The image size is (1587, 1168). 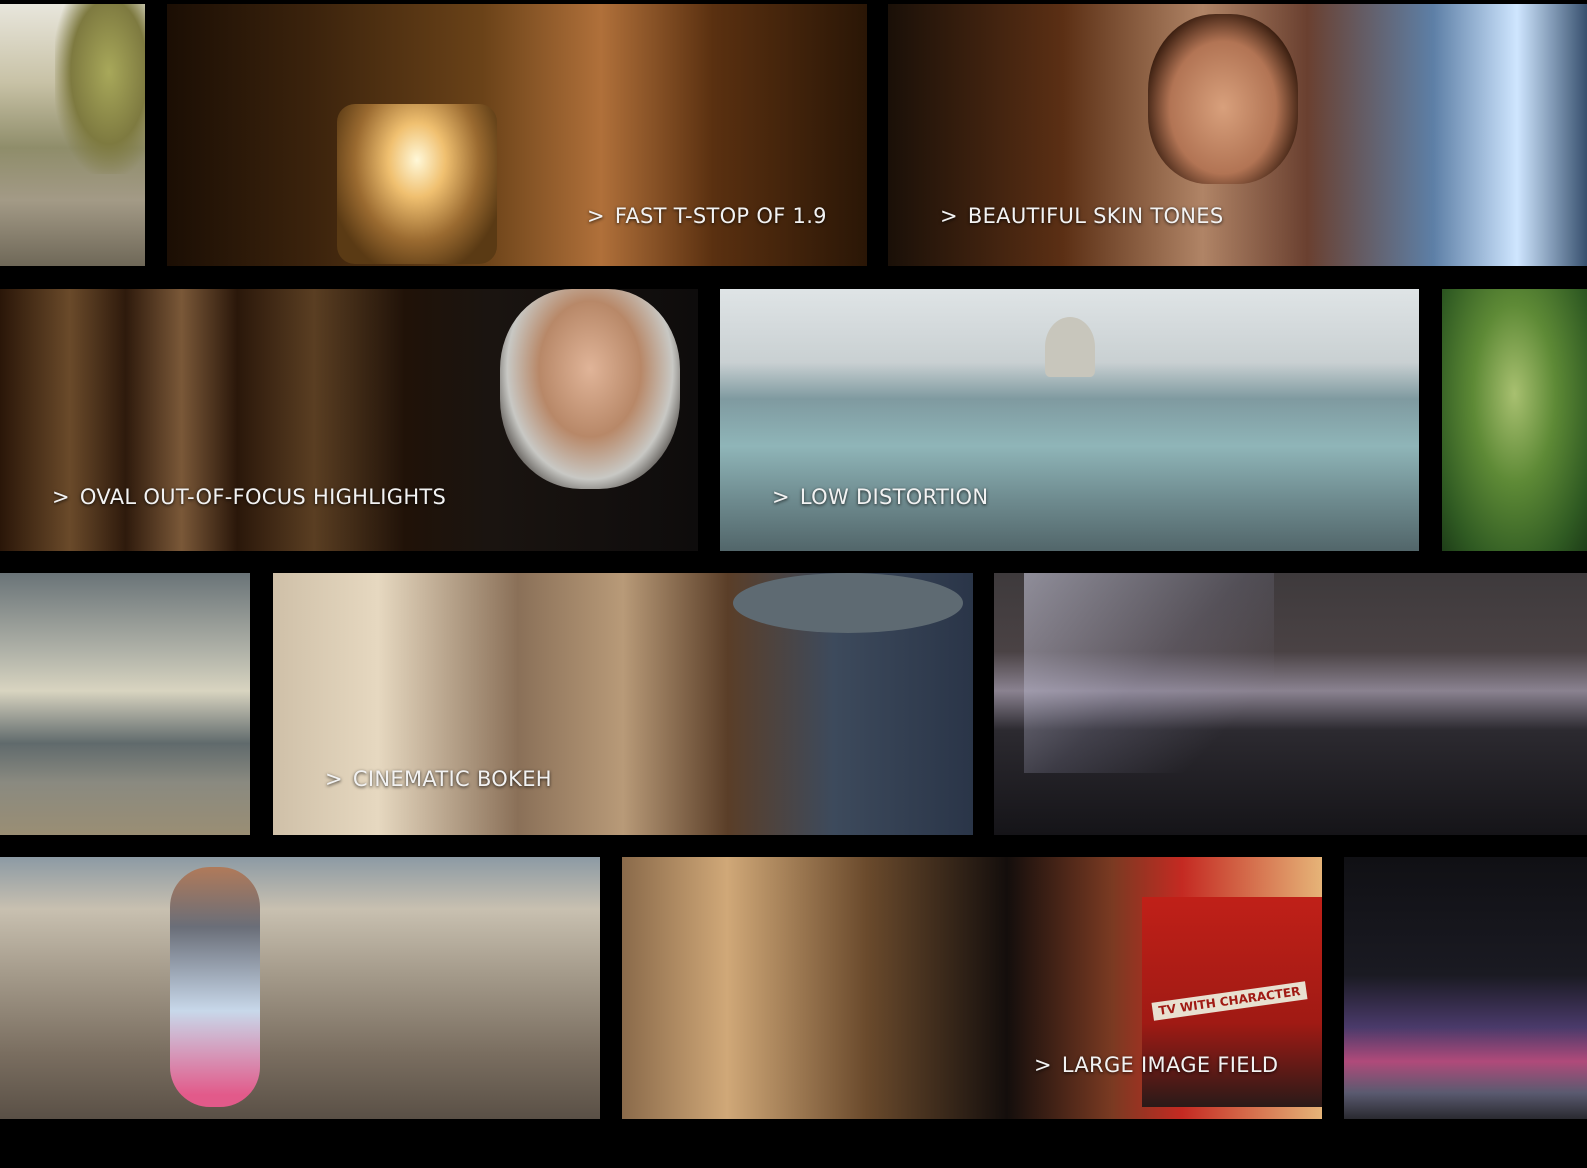 What do you see at coordinates (720, 216) in the screenshot?
I see `caption-text: FAST T-STOP OF 1.9` at bounding box center [720, 216].